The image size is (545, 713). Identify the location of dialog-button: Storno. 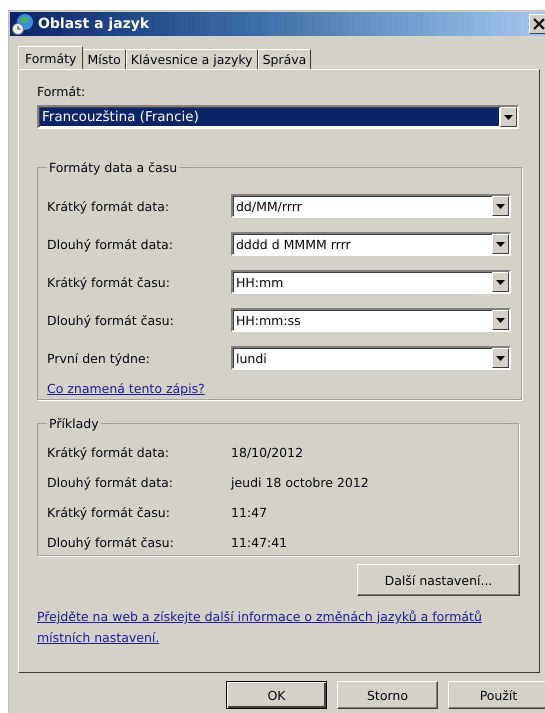
(387, 695).